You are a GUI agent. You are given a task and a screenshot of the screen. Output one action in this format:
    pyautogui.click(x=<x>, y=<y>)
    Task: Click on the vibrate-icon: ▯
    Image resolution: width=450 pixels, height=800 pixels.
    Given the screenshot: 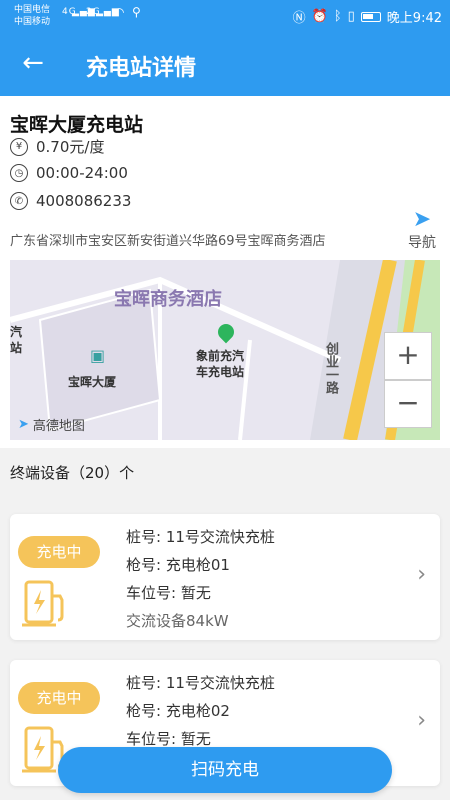 What is the action you would take?
    pyautogui.click(x=351, y=16)
    